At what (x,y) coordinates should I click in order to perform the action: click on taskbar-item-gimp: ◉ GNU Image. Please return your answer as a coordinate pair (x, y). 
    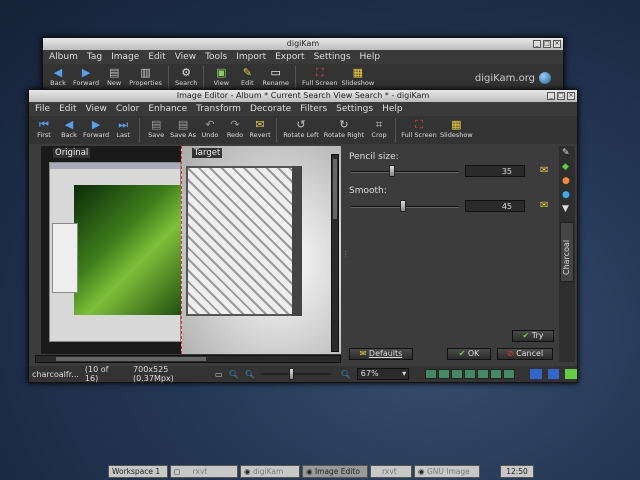
    Looking at the image, I should click on (447, 471).